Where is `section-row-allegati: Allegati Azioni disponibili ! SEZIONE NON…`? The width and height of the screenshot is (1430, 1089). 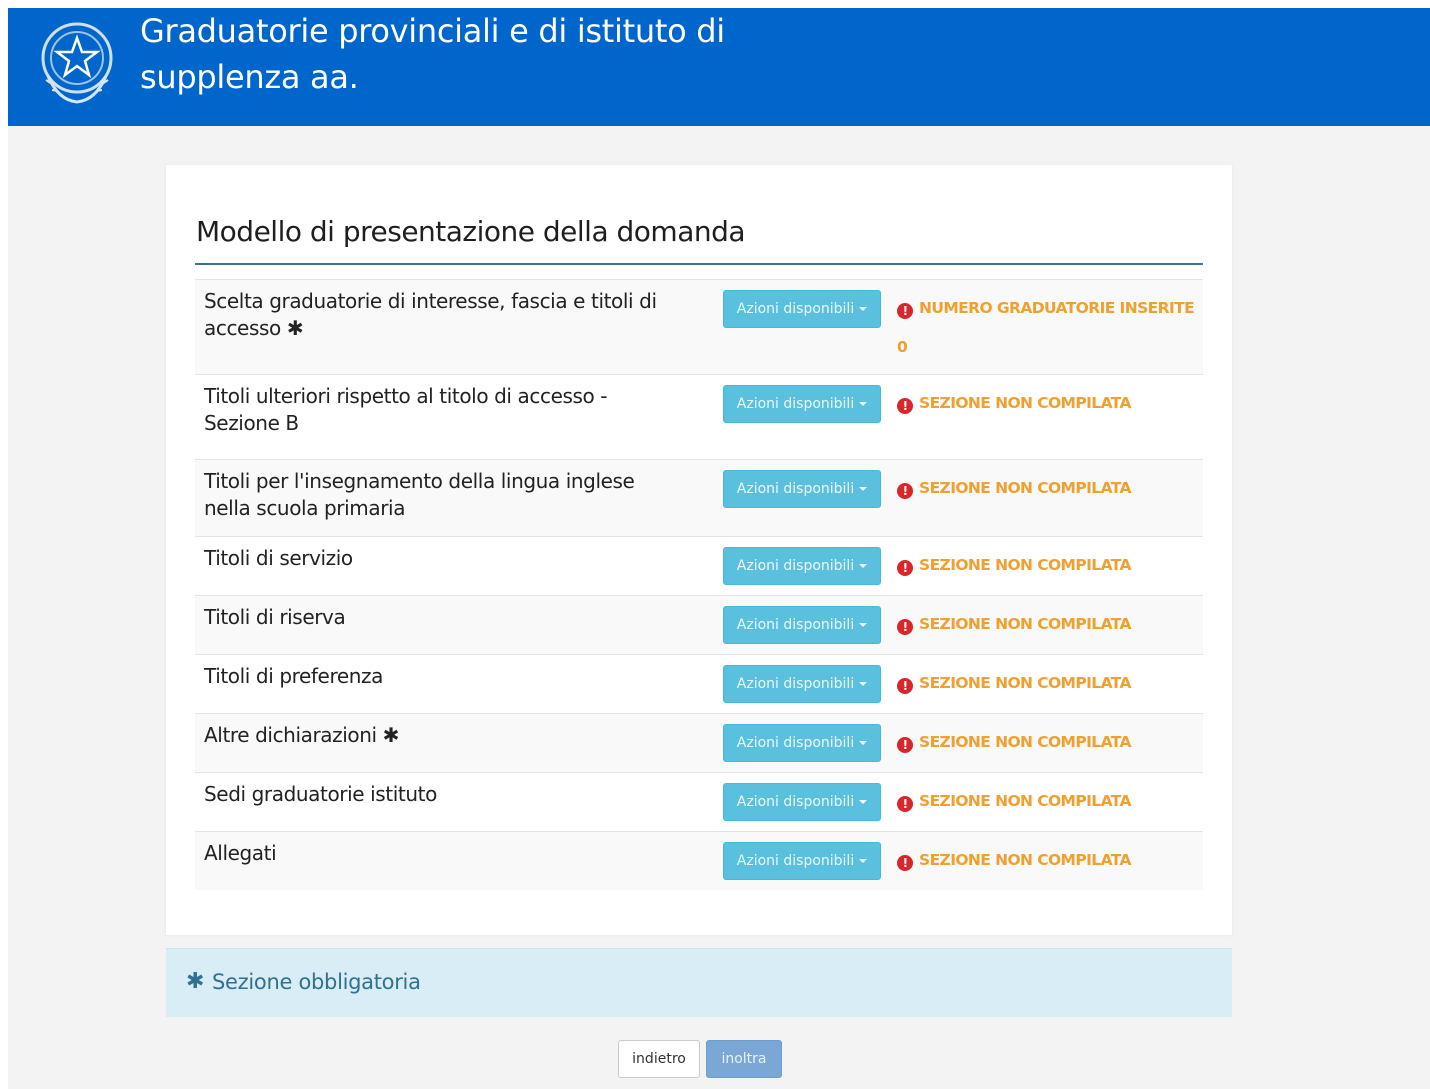 section-row-allegati: Allegati Azioni disponibili ! SEZIONE NON… is located at coordinates (699, 860).